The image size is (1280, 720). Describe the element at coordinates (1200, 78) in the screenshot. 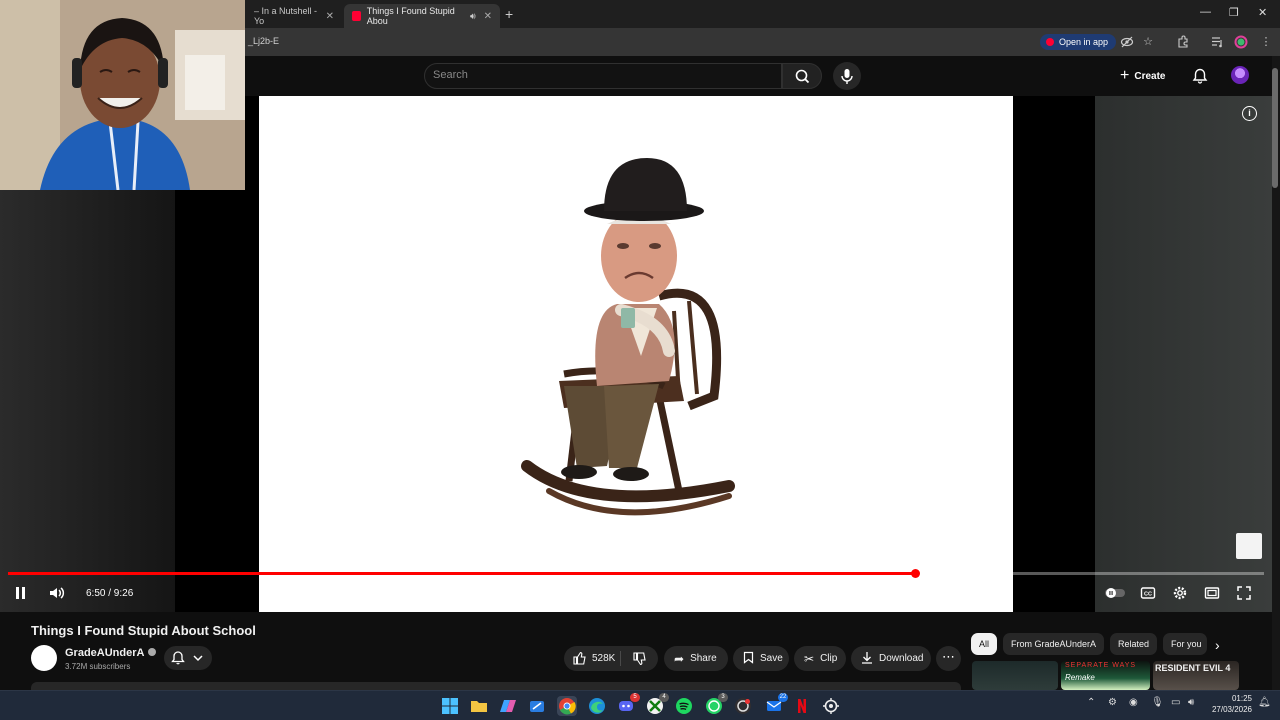

I see `notifications-bell-icon` at that location.